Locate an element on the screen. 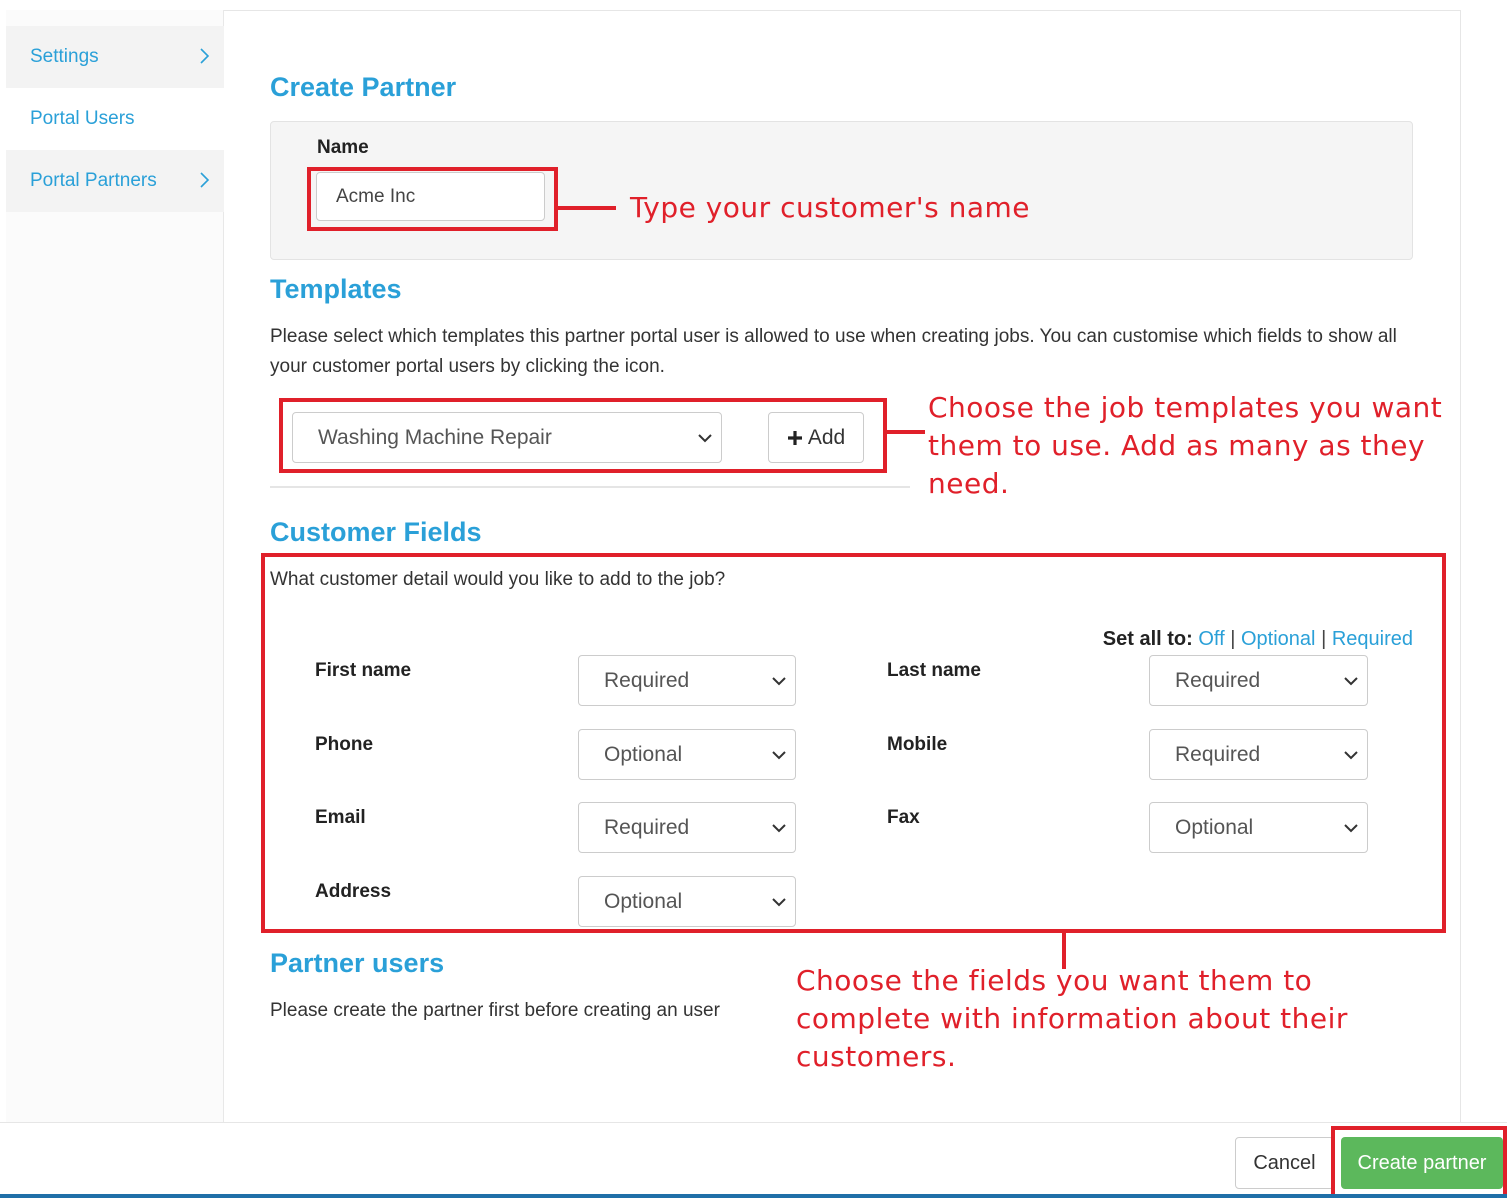 This screenshot has width=1507, height=1198. annotation-box-templates is located at coordinates (583, 435).